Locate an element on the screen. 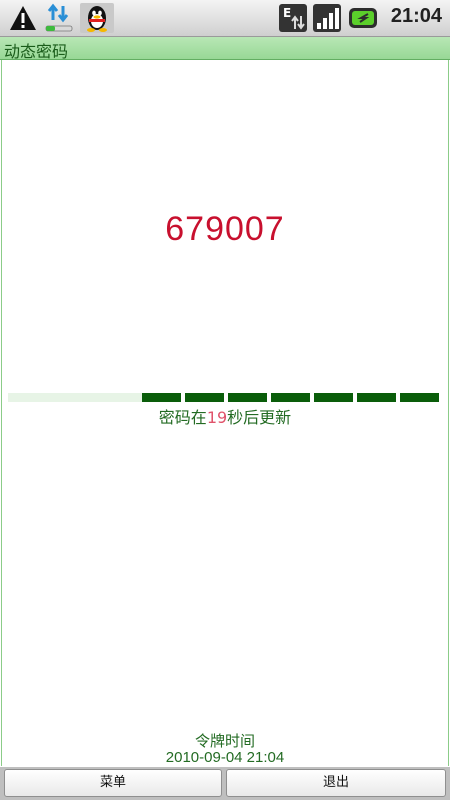 This screenshot has width=450, height=800. dynamic-password: 679007 is located at coordinates (225, 229).